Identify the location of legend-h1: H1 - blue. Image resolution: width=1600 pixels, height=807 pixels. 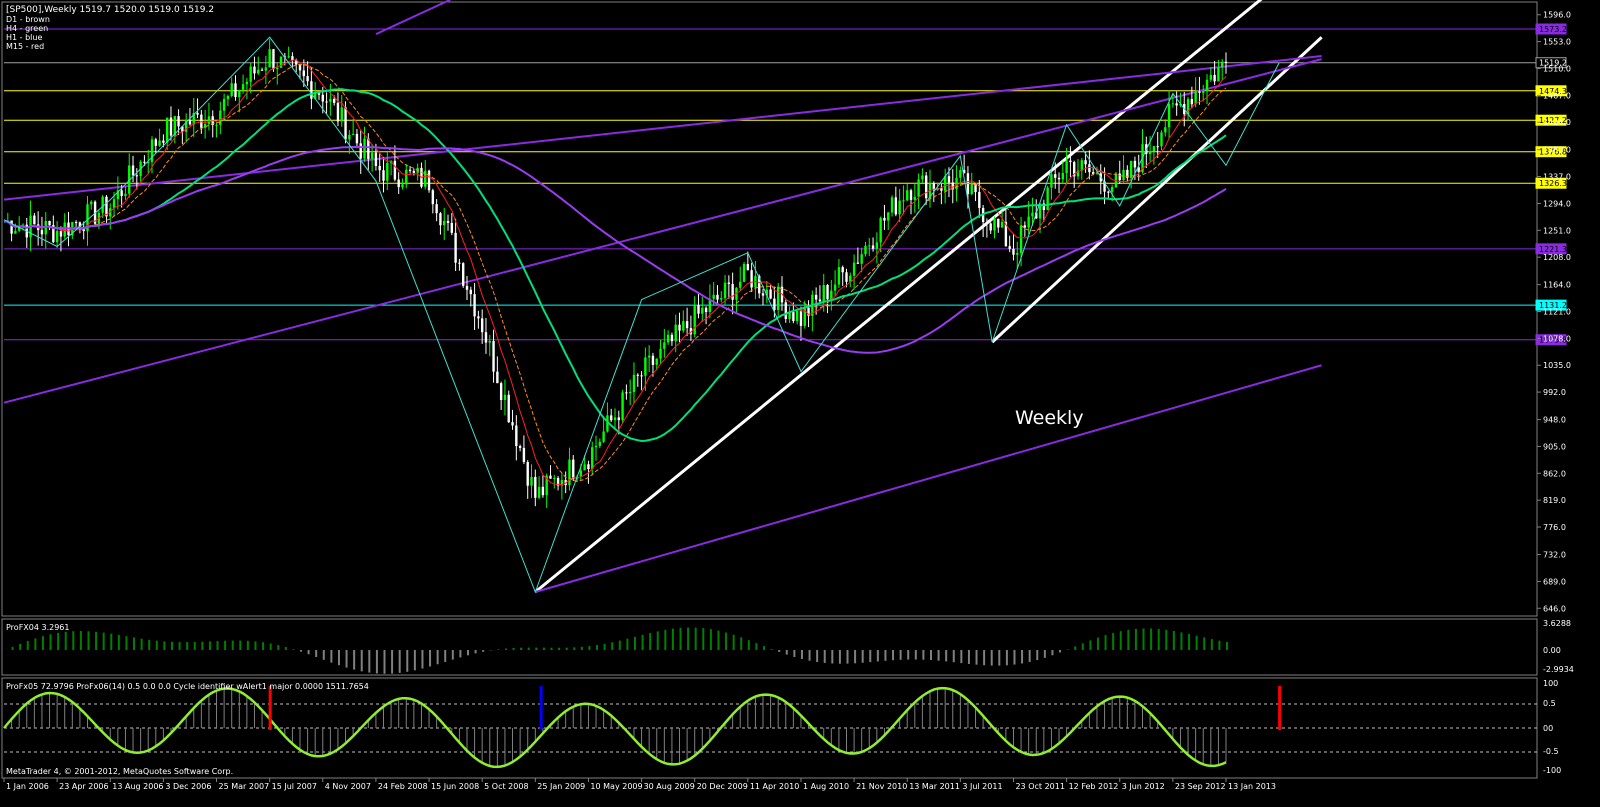
(24, 37).